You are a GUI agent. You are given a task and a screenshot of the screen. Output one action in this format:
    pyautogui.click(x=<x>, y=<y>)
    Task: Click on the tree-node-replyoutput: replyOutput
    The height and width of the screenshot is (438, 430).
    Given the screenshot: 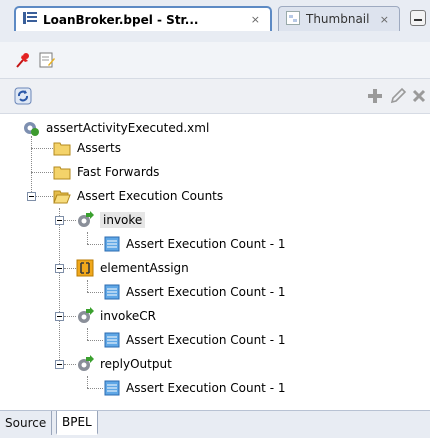 What is the action you would take?
    pyautogui.click(x=124, y=364)
    